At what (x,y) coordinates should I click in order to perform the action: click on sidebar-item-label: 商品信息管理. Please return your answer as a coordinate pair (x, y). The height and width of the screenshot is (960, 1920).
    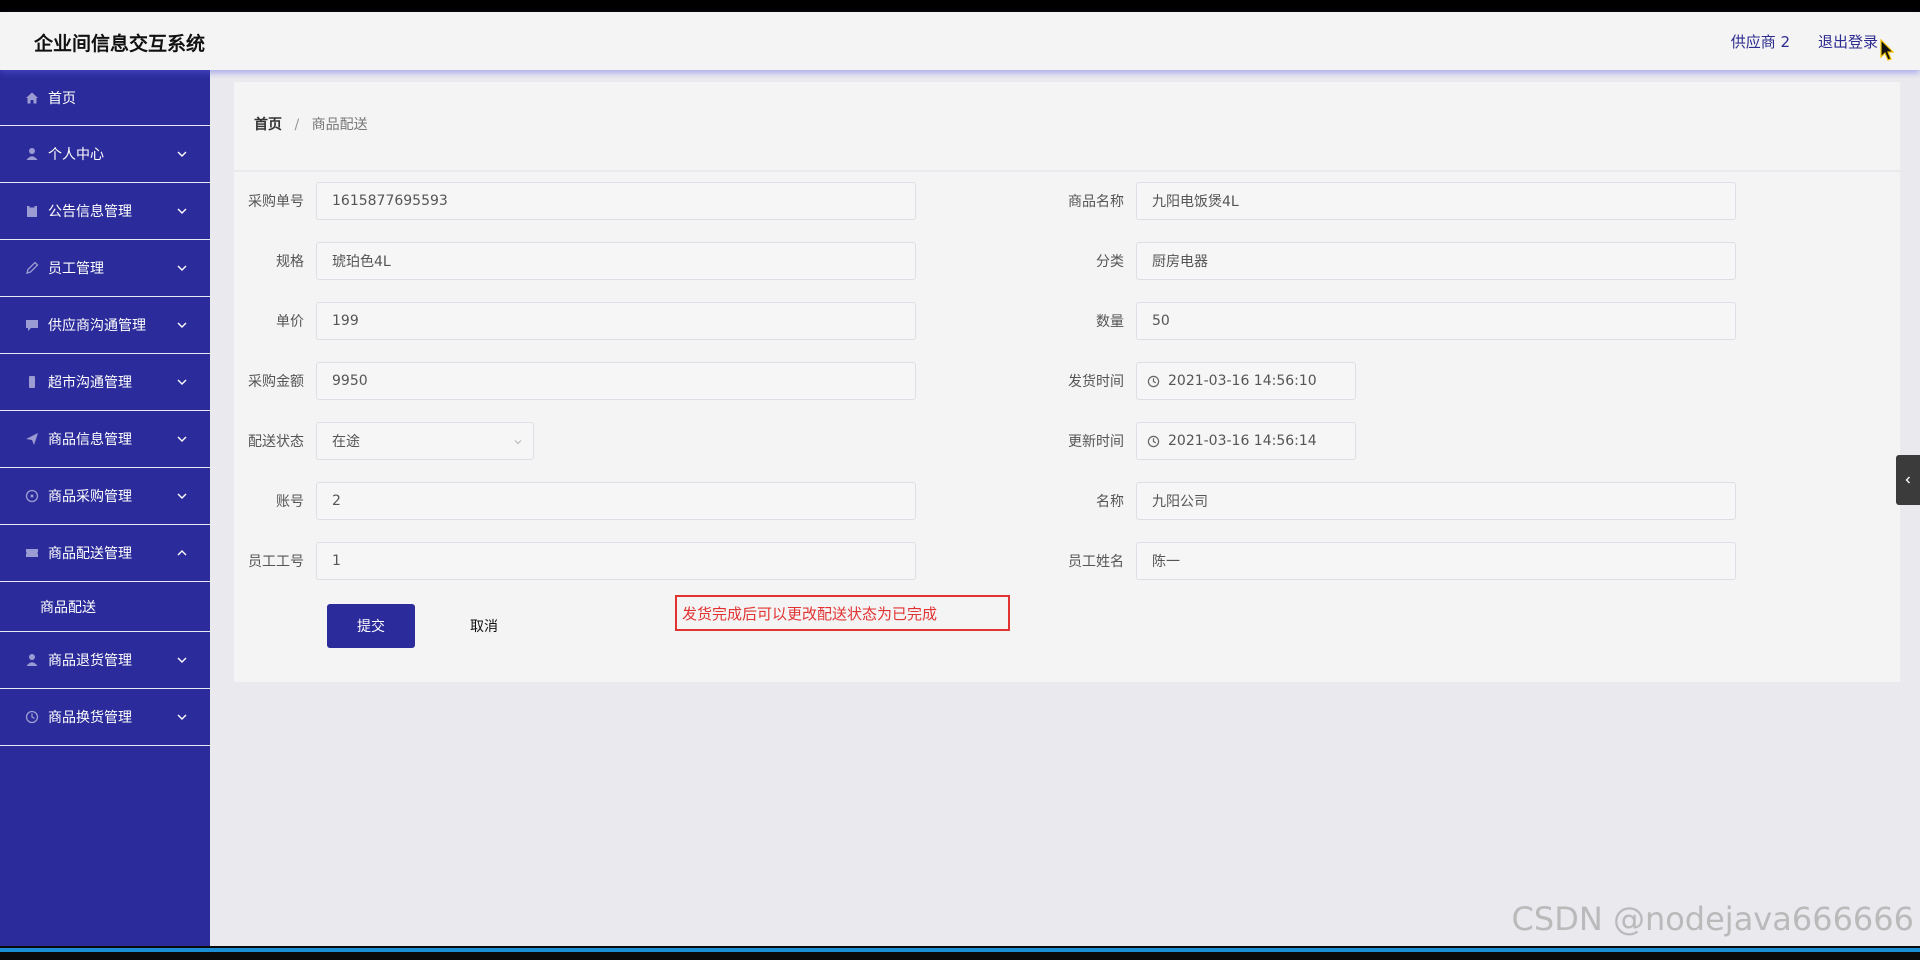
    Looking at the image, I should click on (90, 440).